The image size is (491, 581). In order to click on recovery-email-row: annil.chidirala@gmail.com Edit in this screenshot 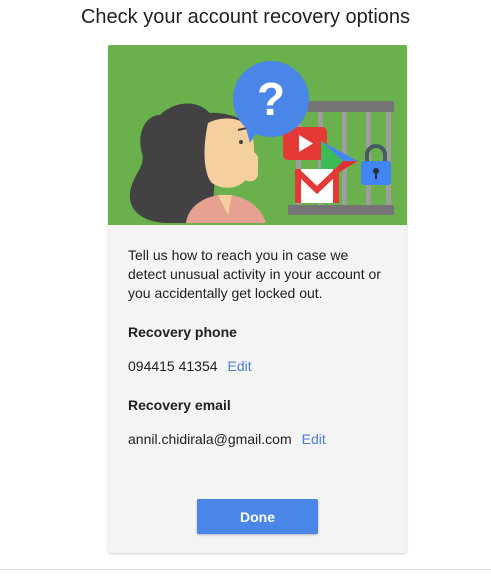, I will do `click(227, 439)`.